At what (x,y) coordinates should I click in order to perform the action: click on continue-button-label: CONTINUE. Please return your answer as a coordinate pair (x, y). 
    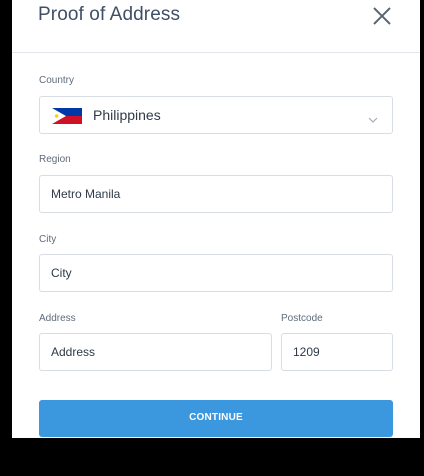
    Looking at the image, I should click on (216, 417).